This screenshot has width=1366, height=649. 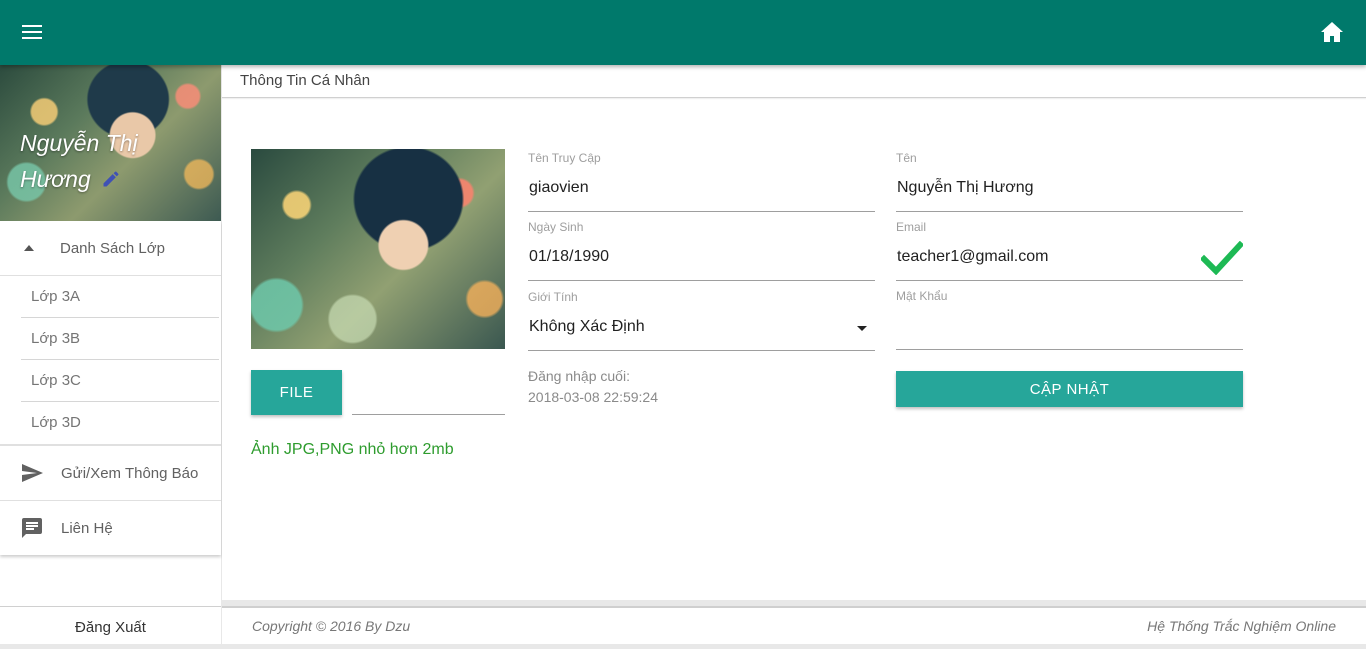 I want to click on logout-button: Đăng Xuất, so click(x=110, y=625).